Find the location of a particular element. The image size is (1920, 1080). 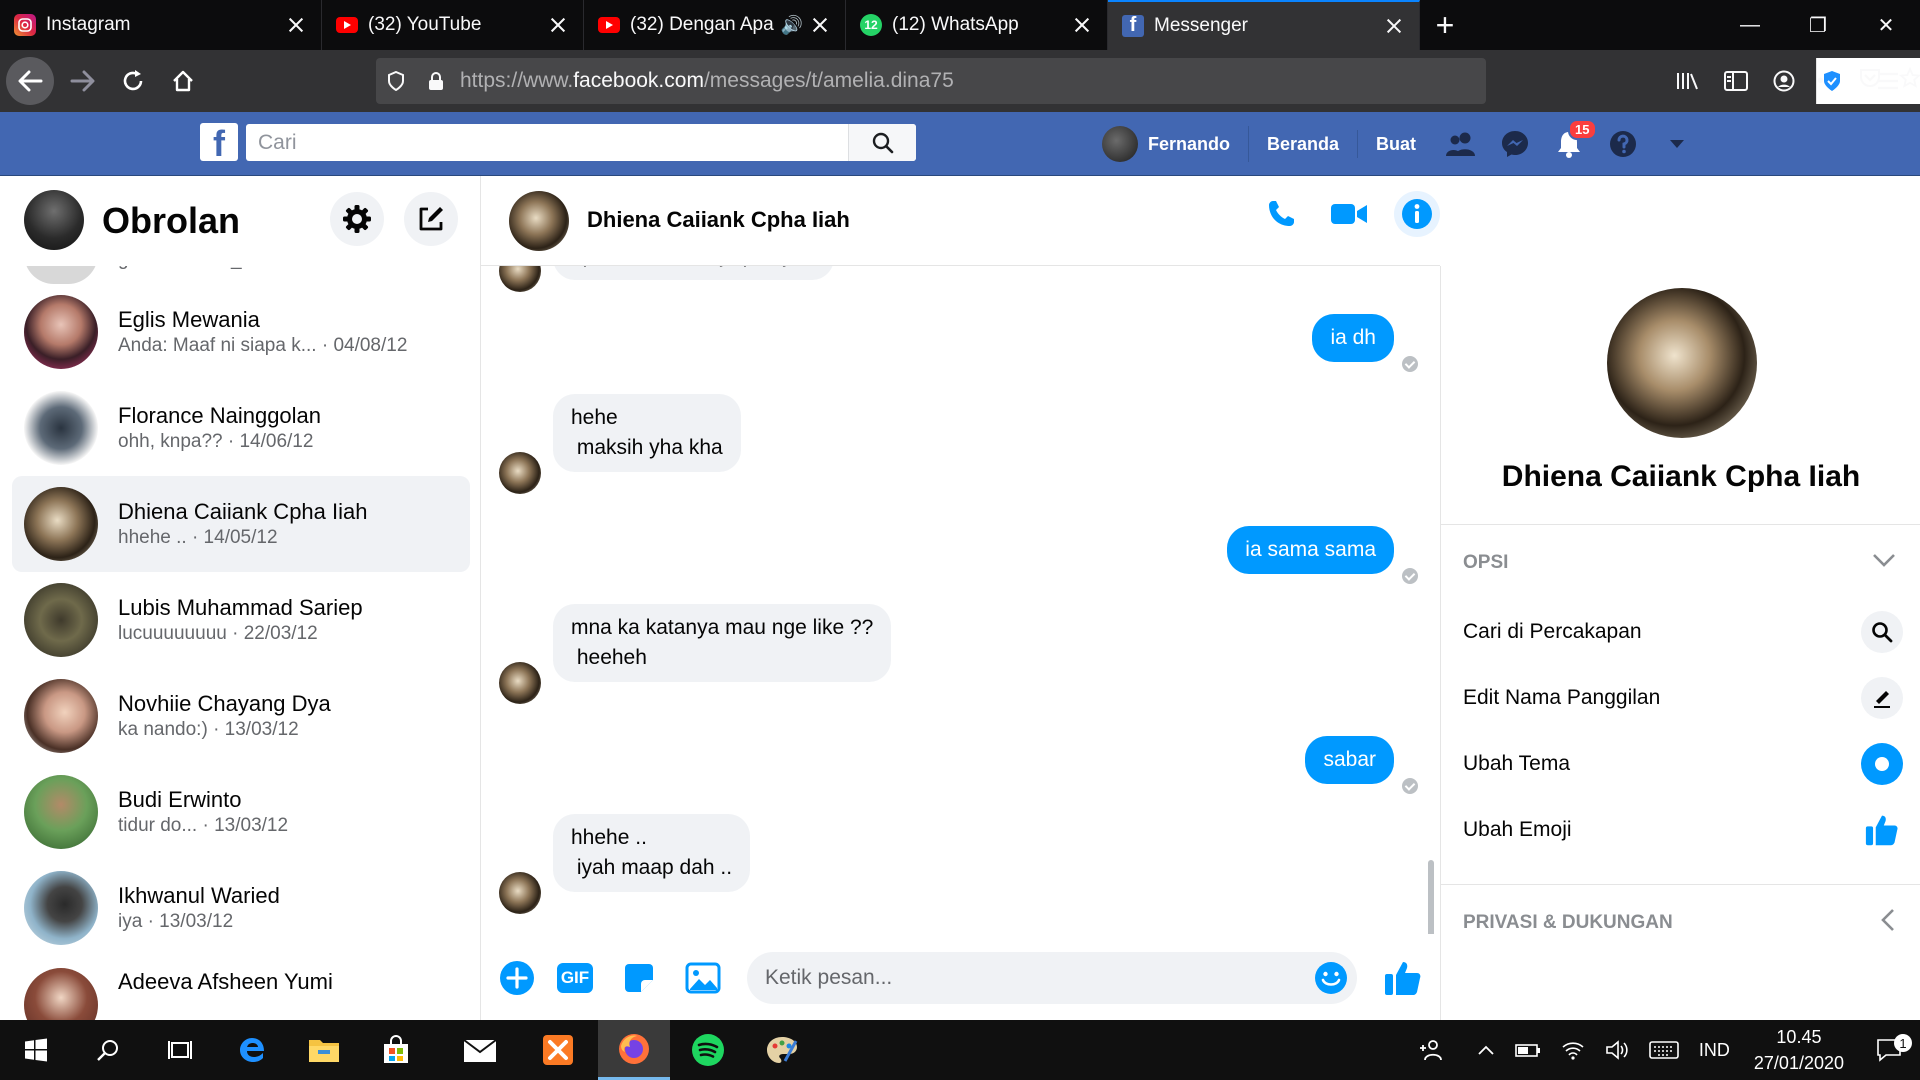

menu-icon is located at coordinates (1888, 81).